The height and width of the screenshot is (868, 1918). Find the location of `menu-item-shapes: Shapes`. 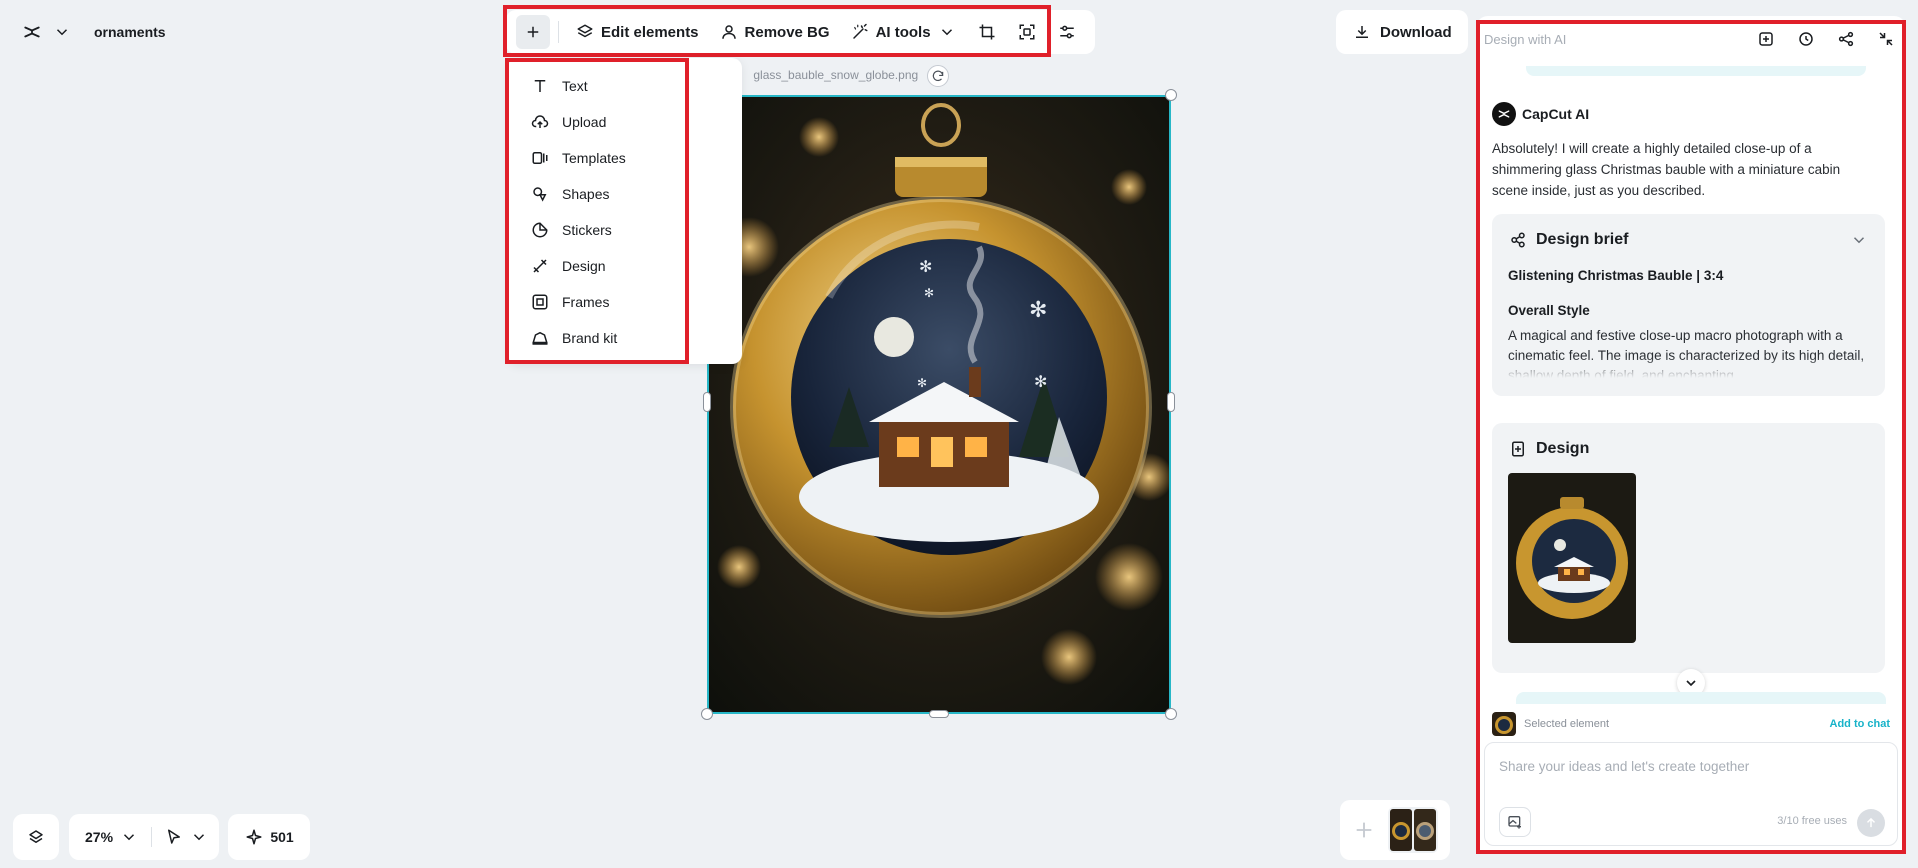

menu-item-shapes: Shapes is located at coordinates (625, 194).